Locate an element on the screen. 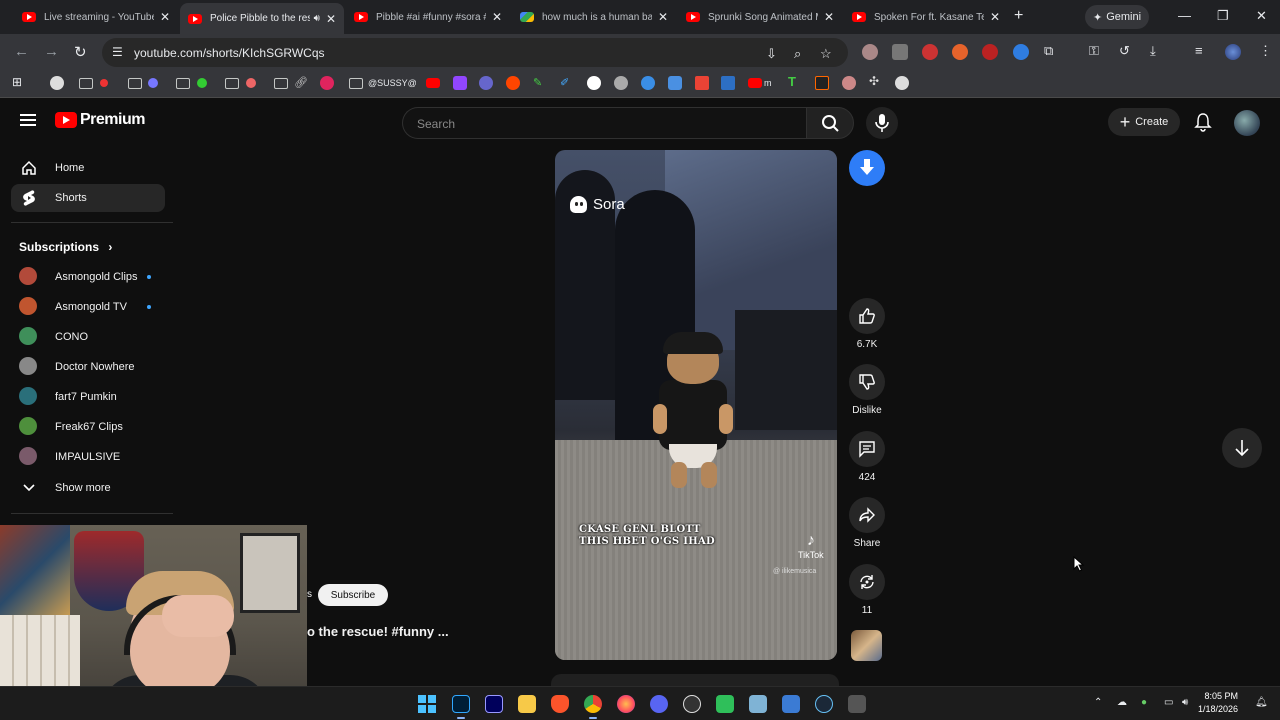 This screenshot has height=720, width=1280. obs-icon is located at coordinates (692, 704).